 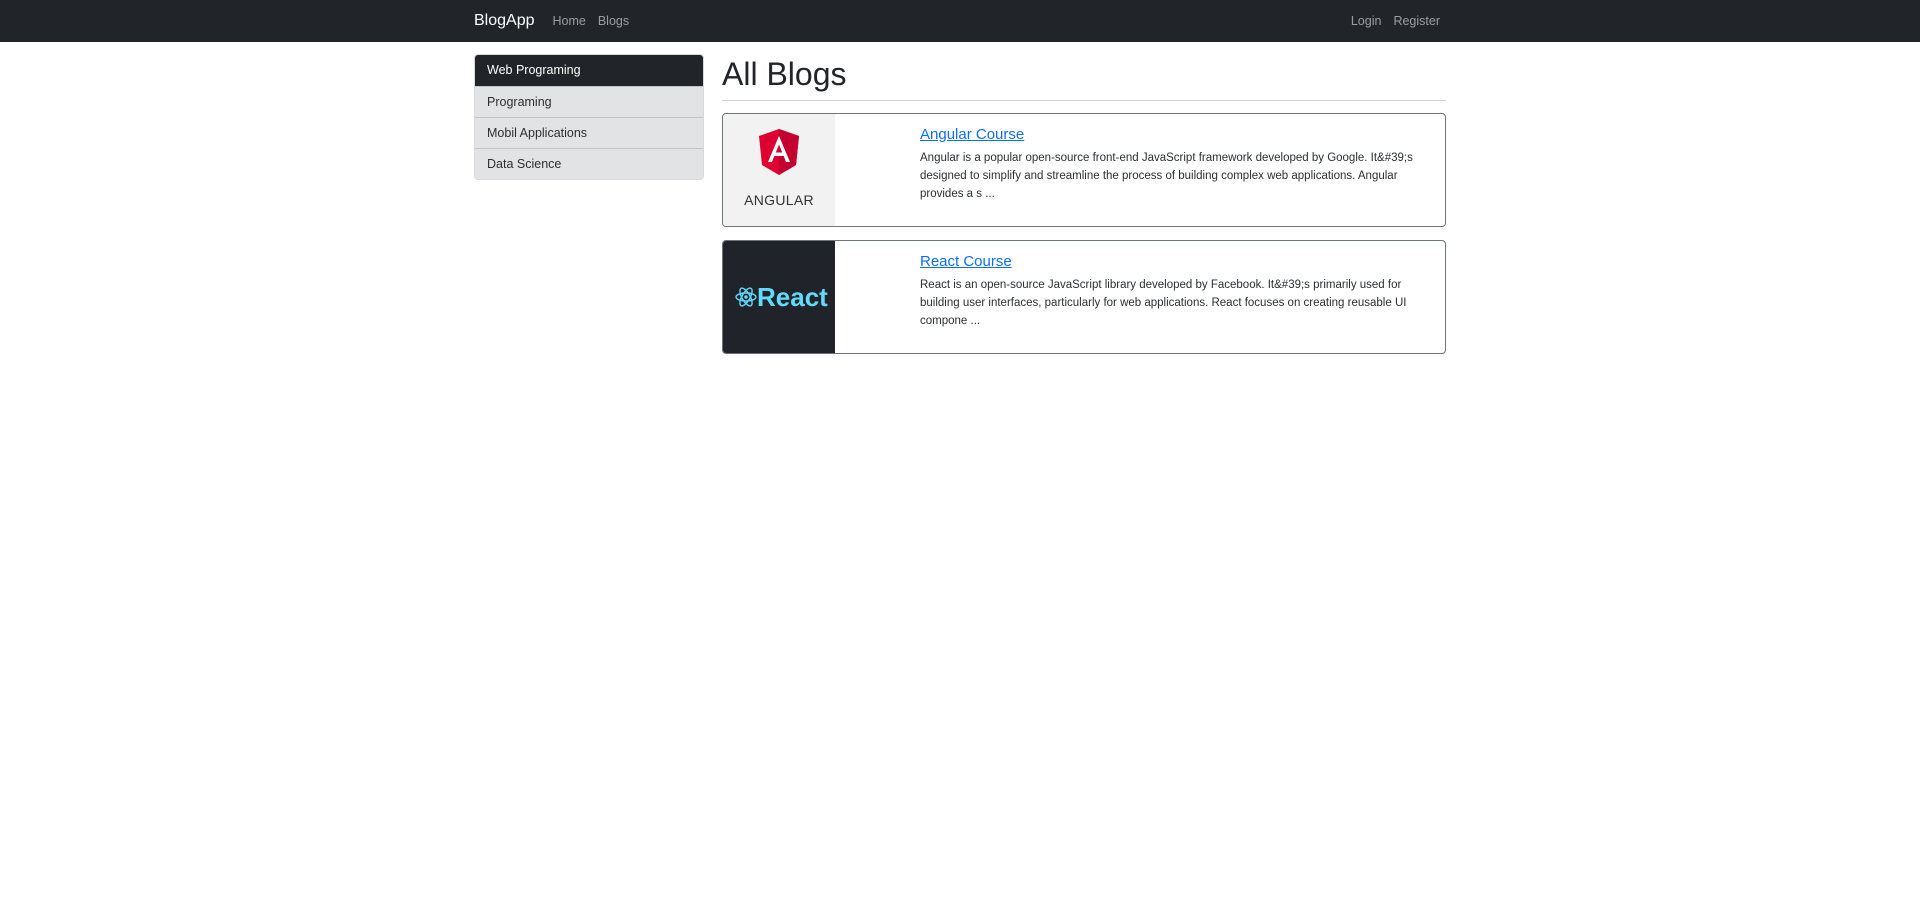 I want to click on blog-title-link: Angular Course, so click(x=1173, y=134).